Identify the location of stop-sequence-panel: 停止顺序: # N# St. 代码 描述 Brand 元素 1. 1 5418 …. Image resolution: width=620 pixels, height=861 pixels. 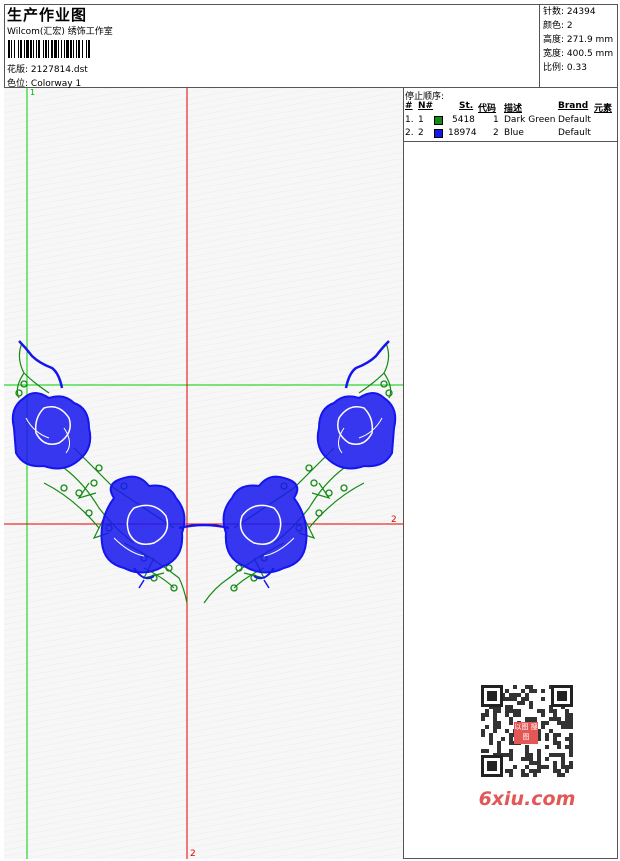
(511, 115).